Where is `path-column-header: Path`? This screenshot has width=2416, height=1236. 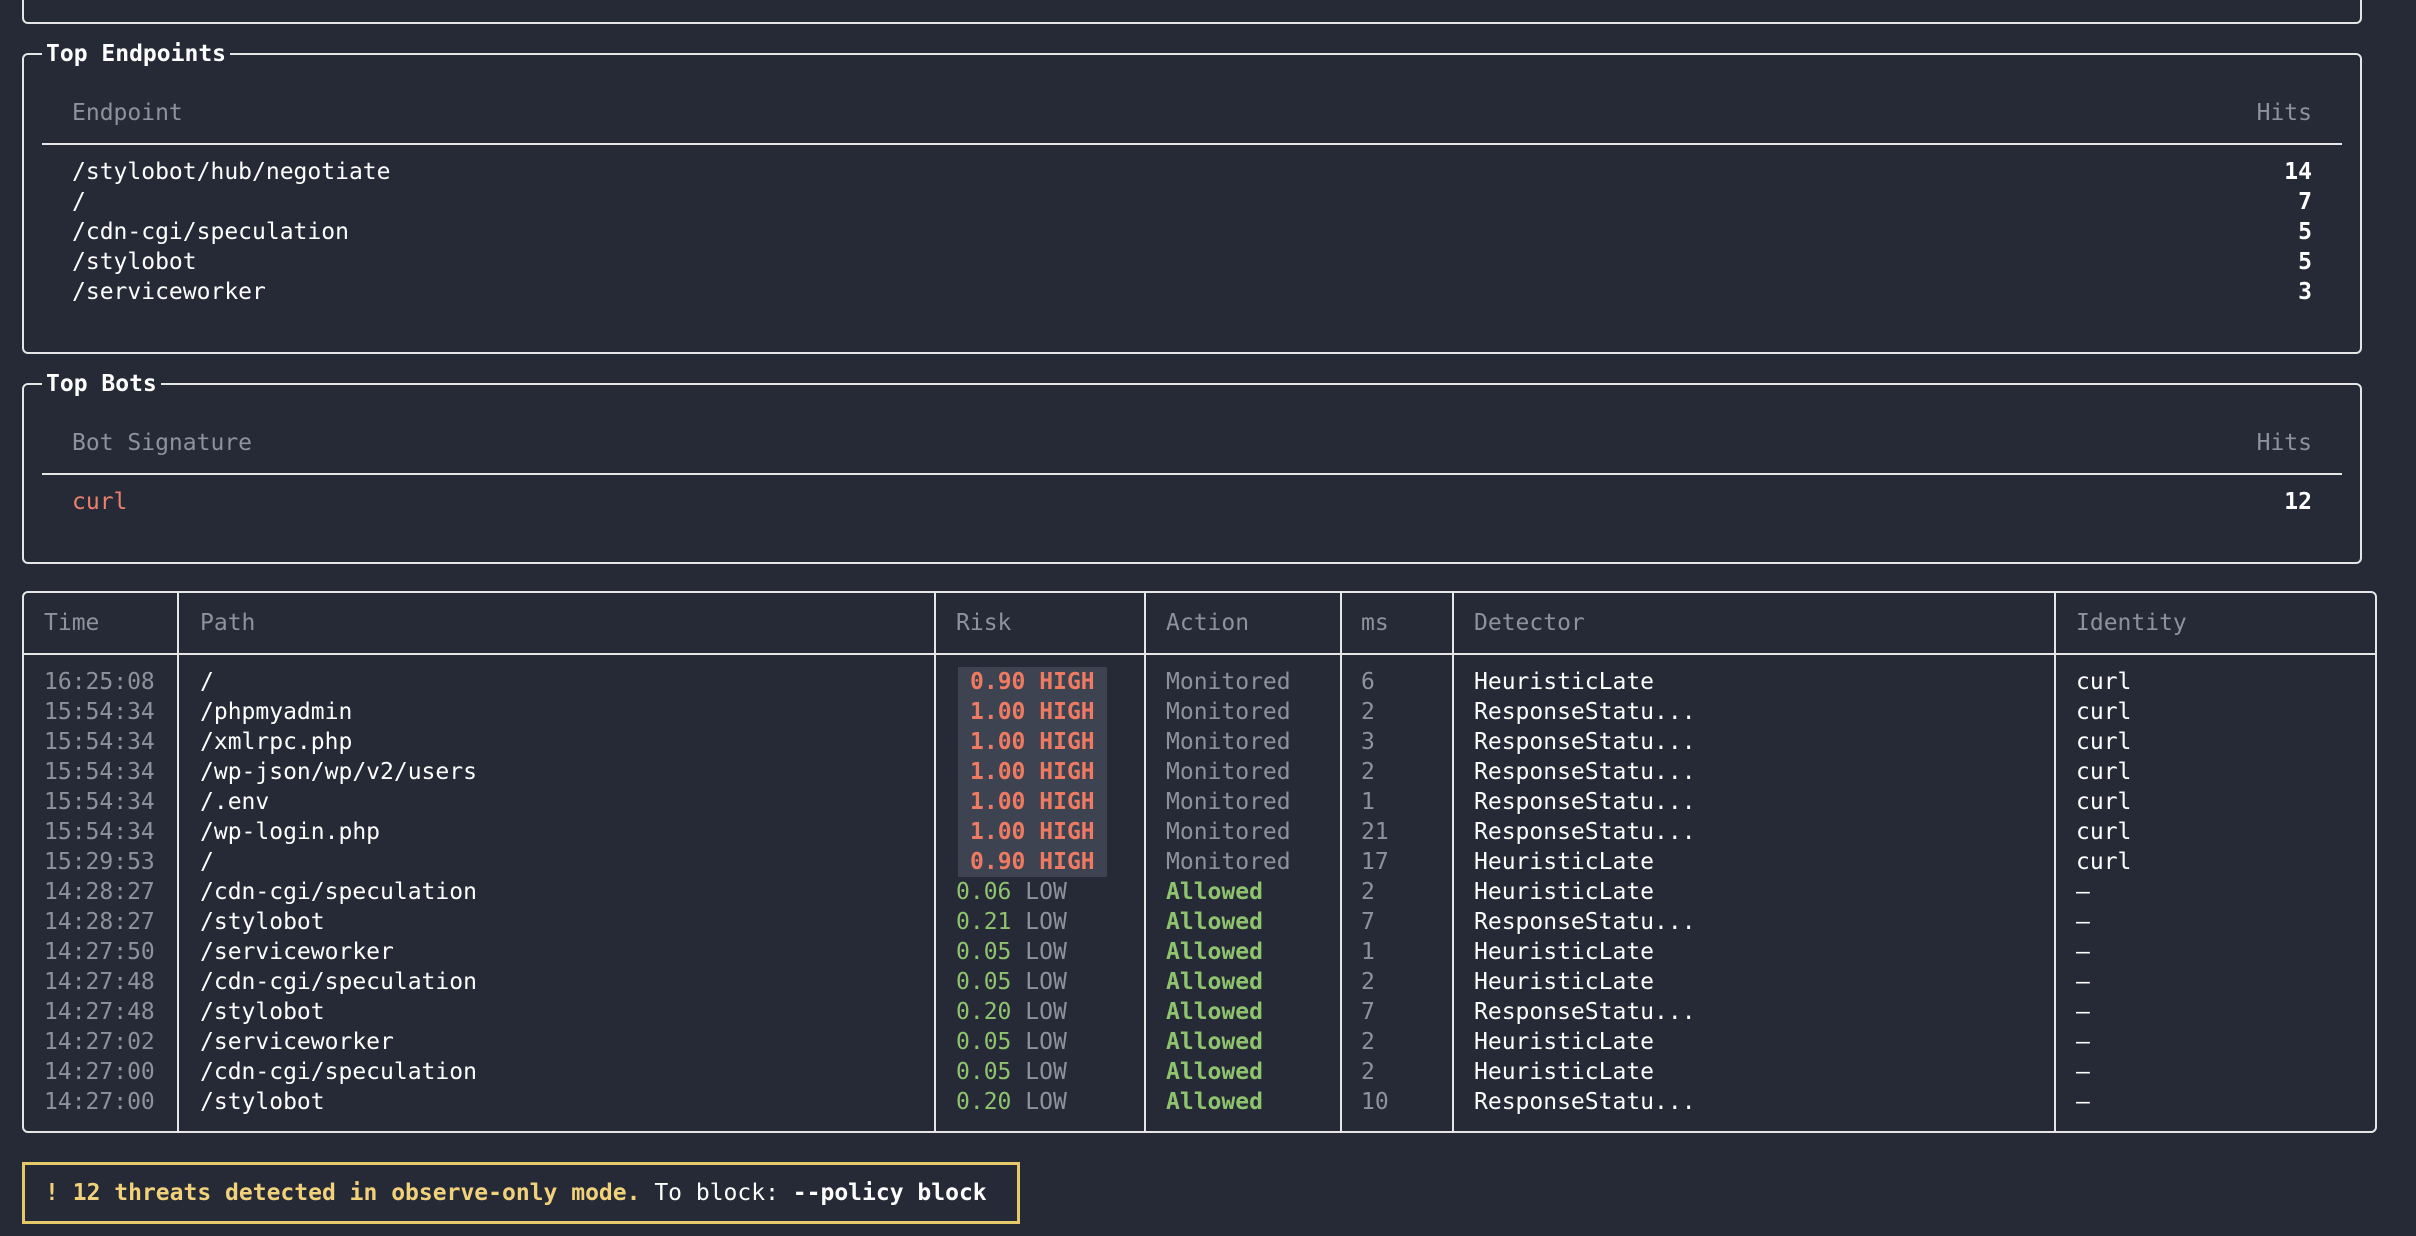 path-column-header: Path is located at coordinates (228, 623).